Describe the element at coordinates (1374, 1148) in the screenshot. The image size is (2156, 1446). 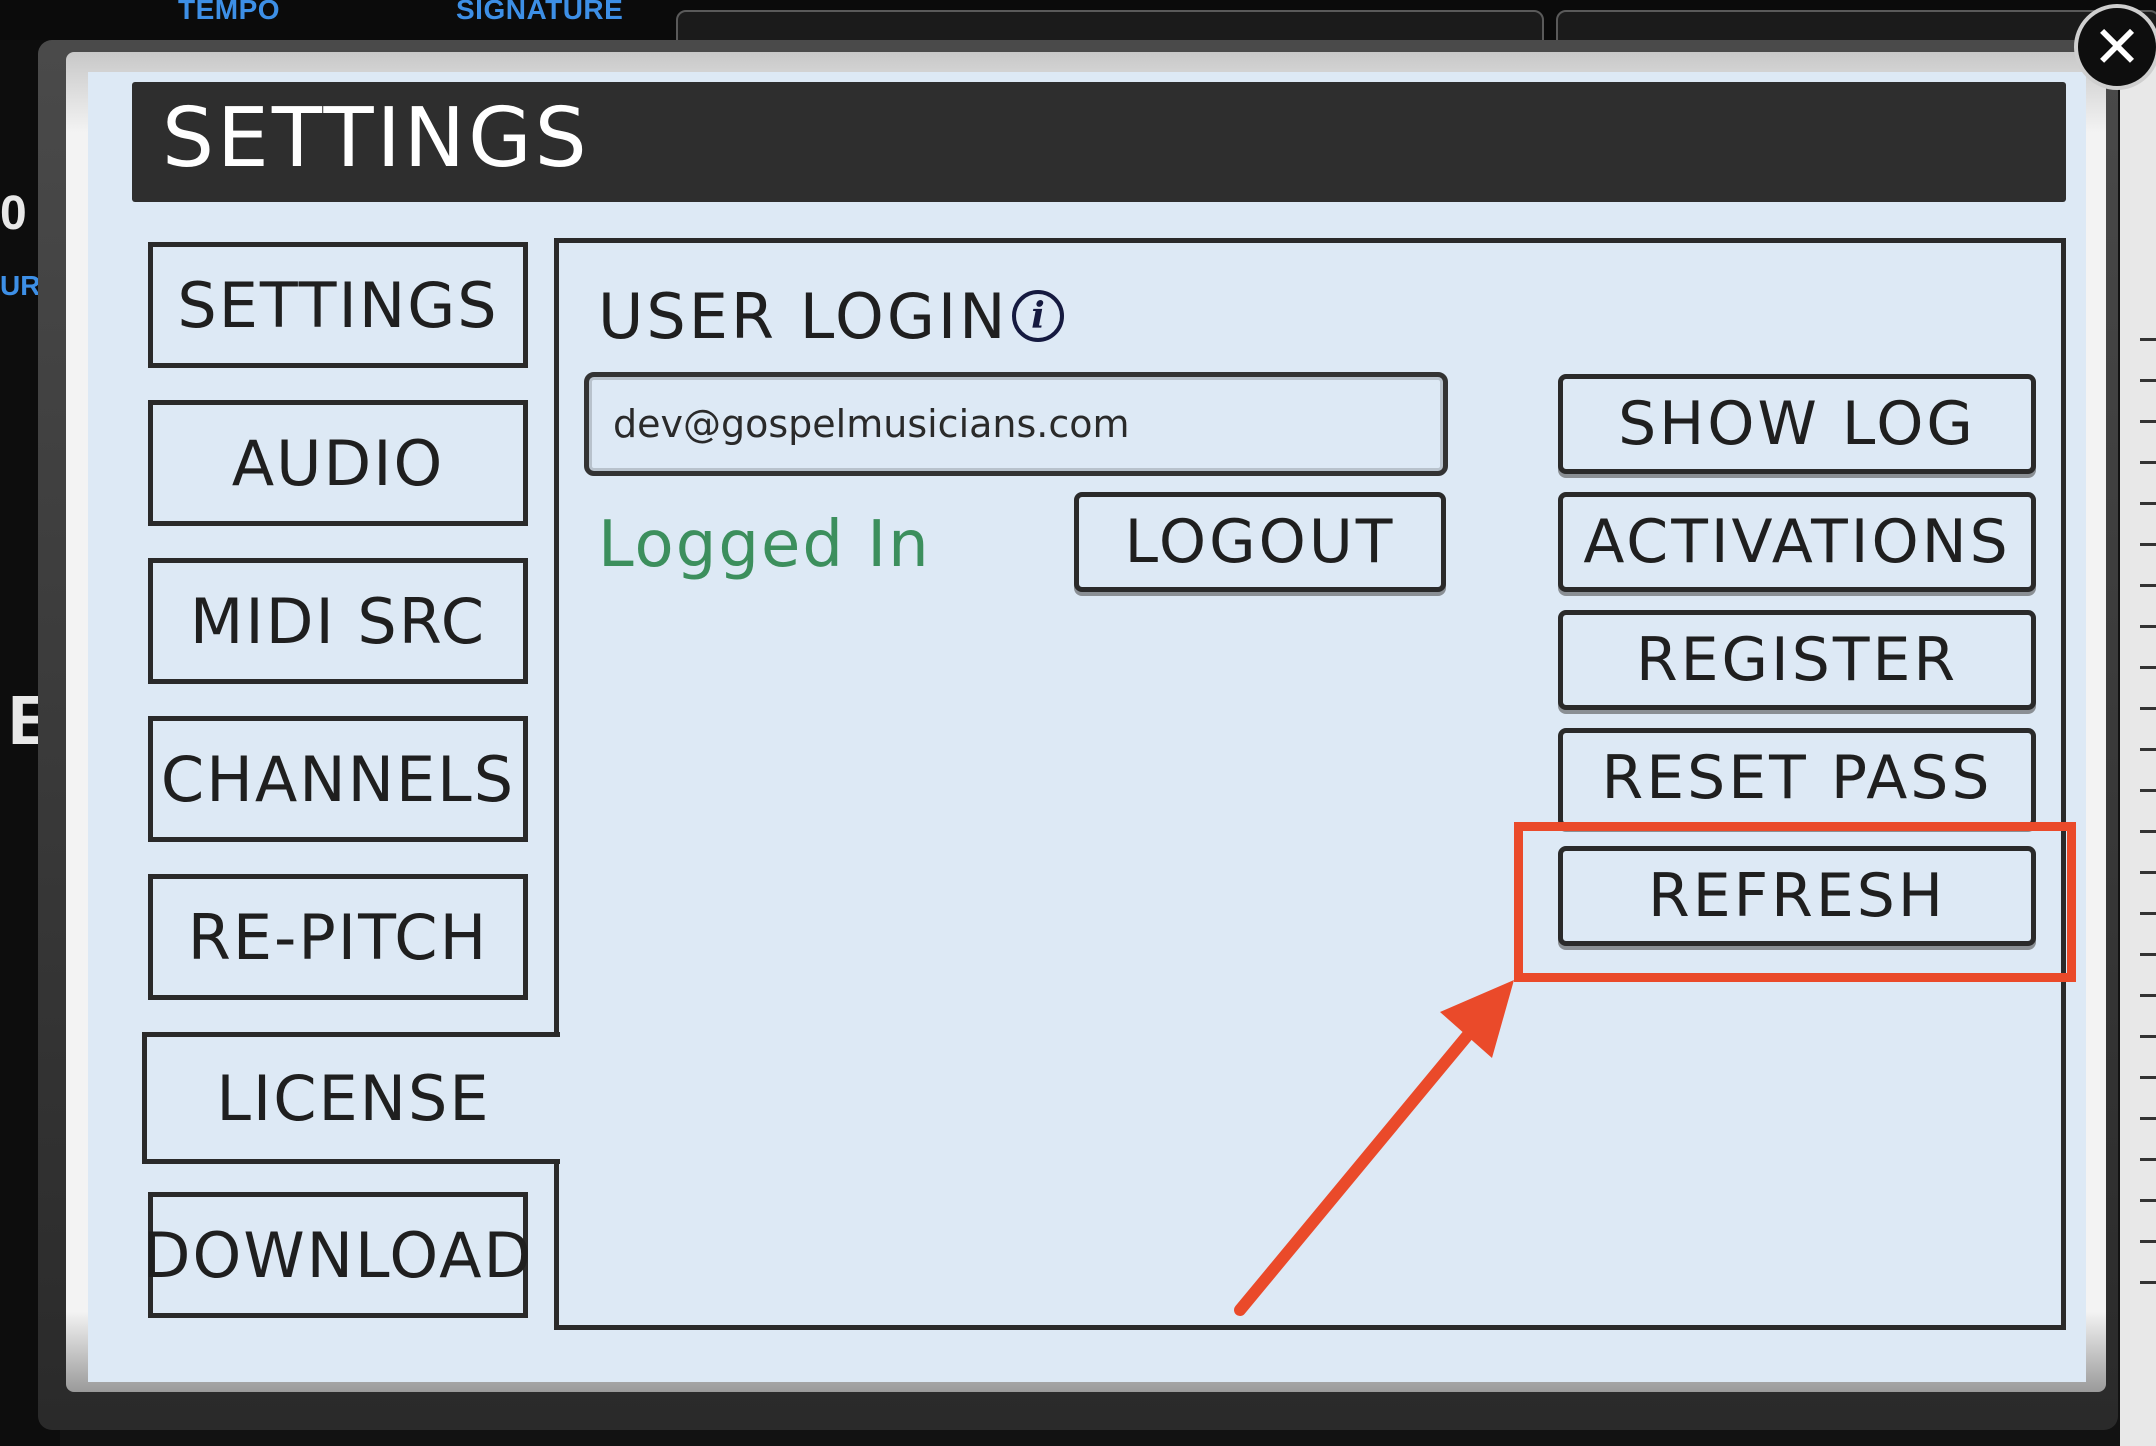
I see `annotation-arrow-icon` at that location.